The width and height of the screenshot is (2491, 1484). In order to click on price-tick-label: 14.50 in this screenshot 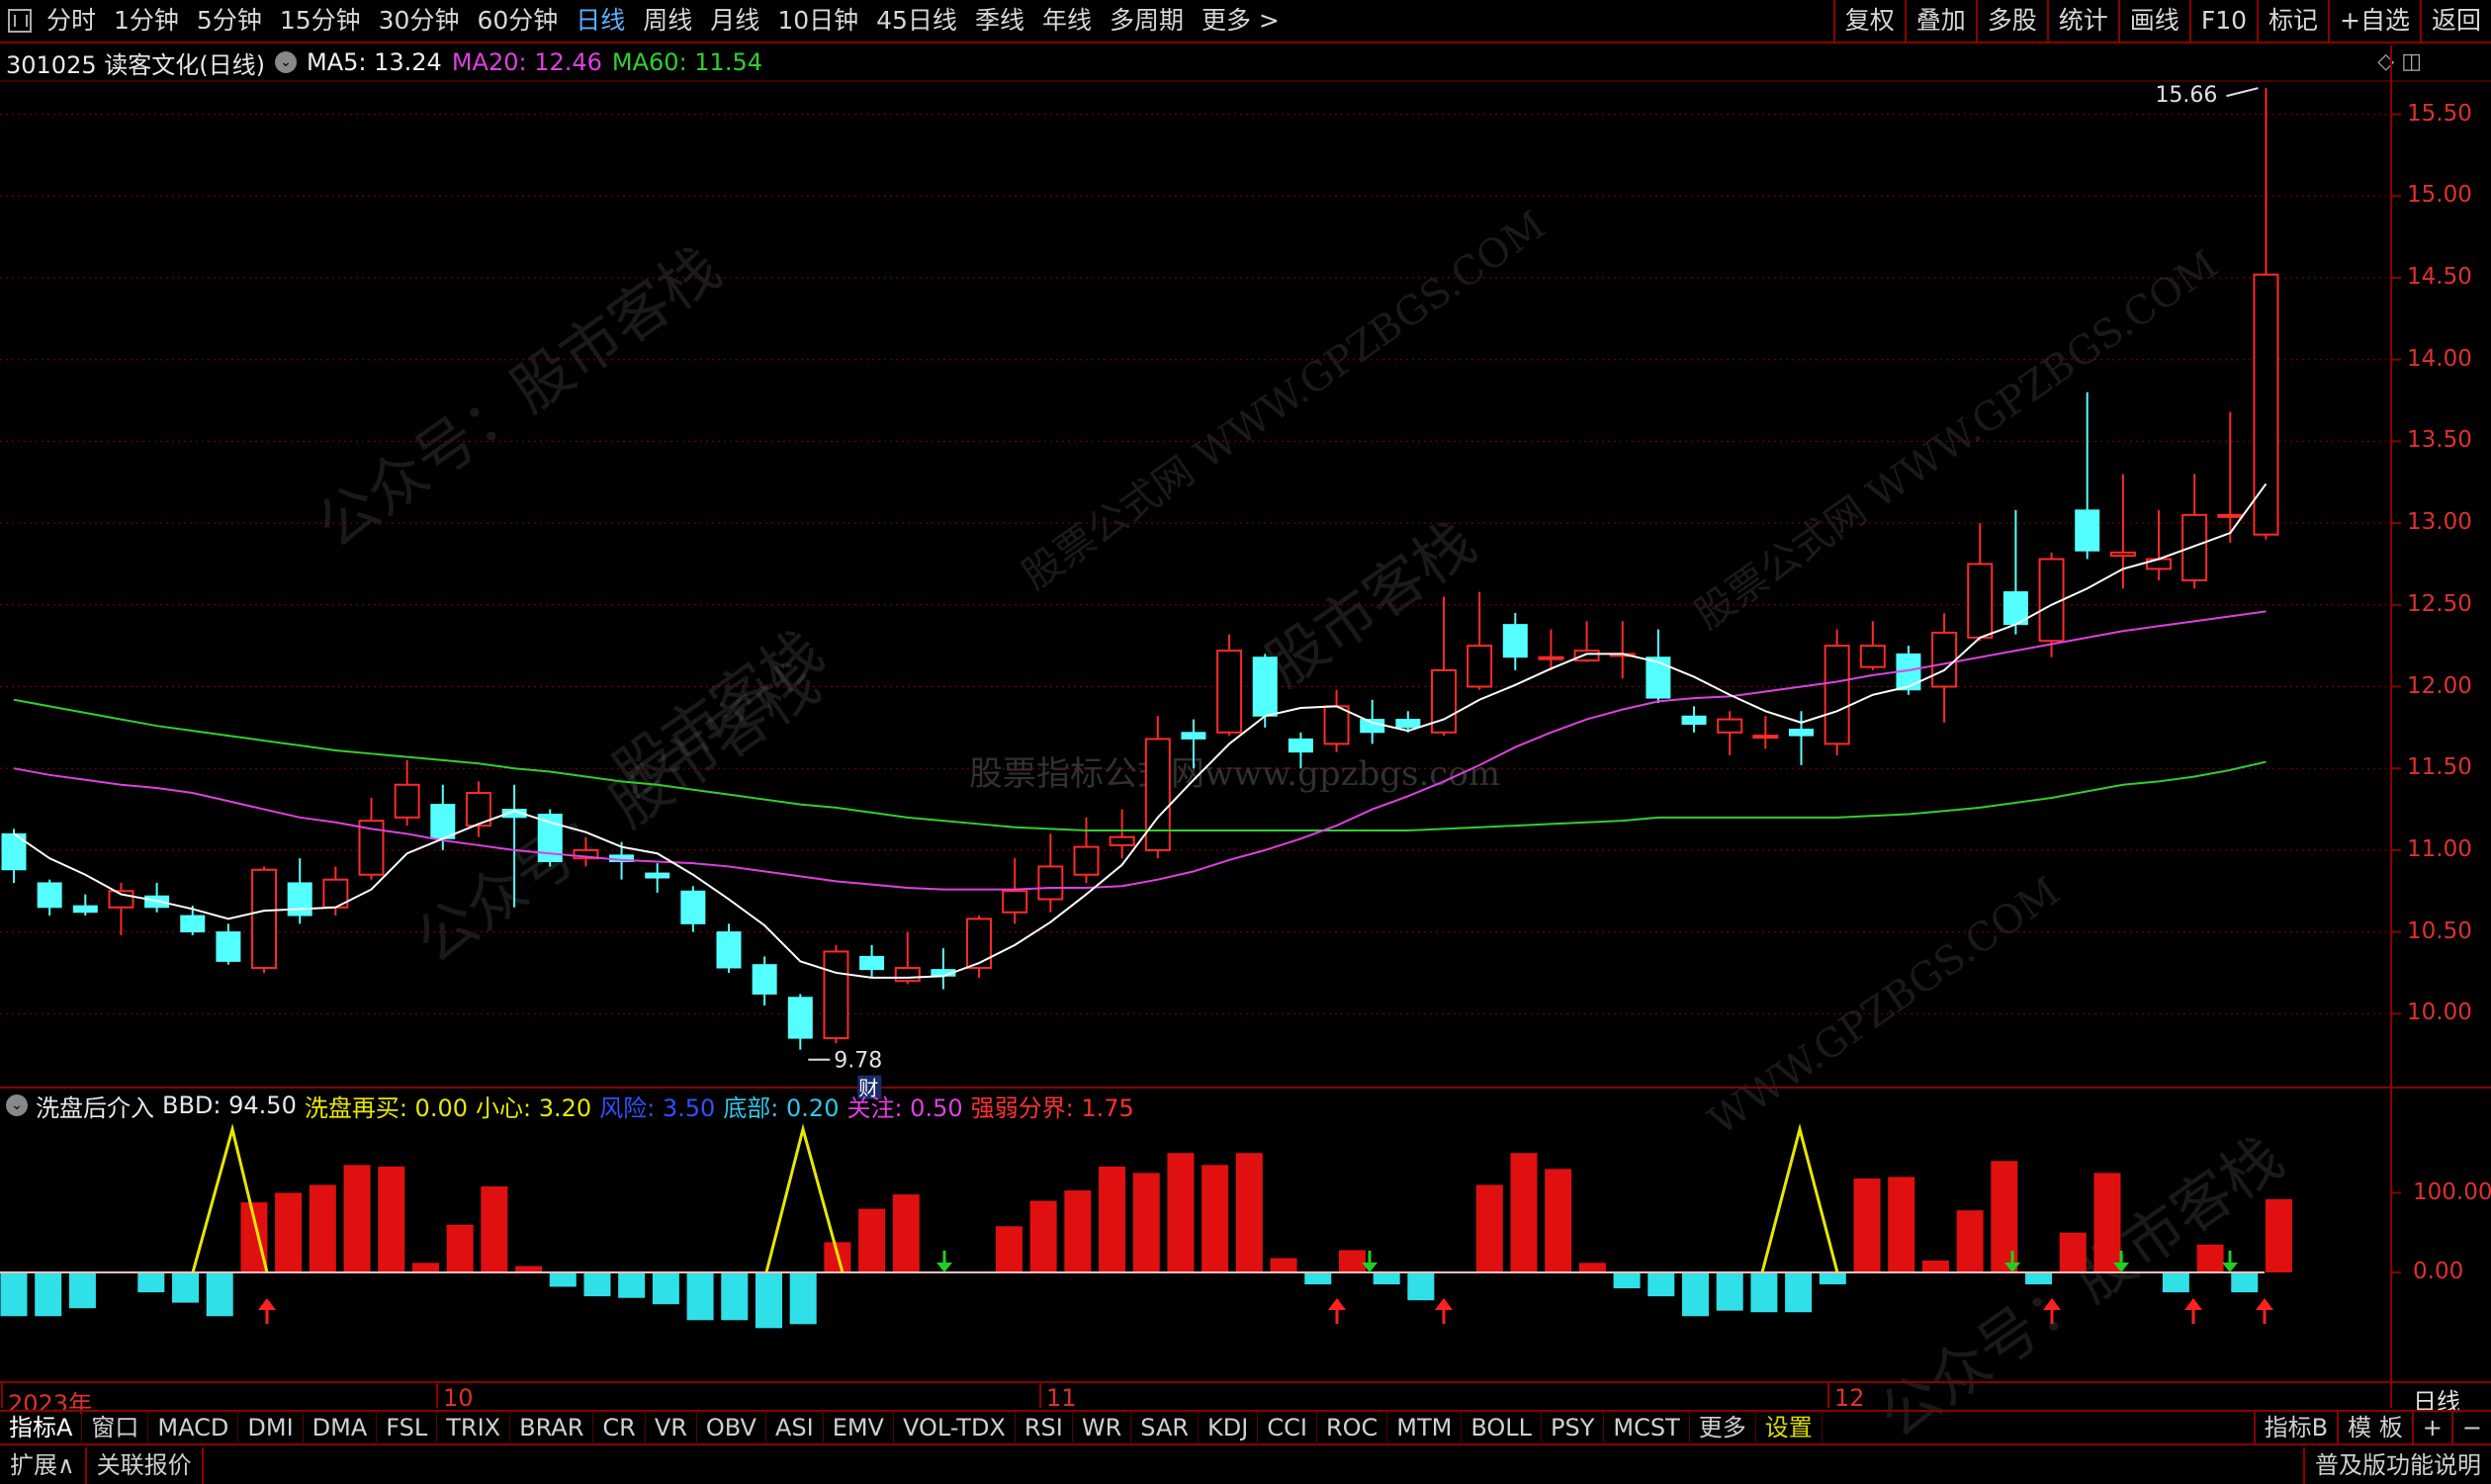, I will do `click(2439, 277)`.